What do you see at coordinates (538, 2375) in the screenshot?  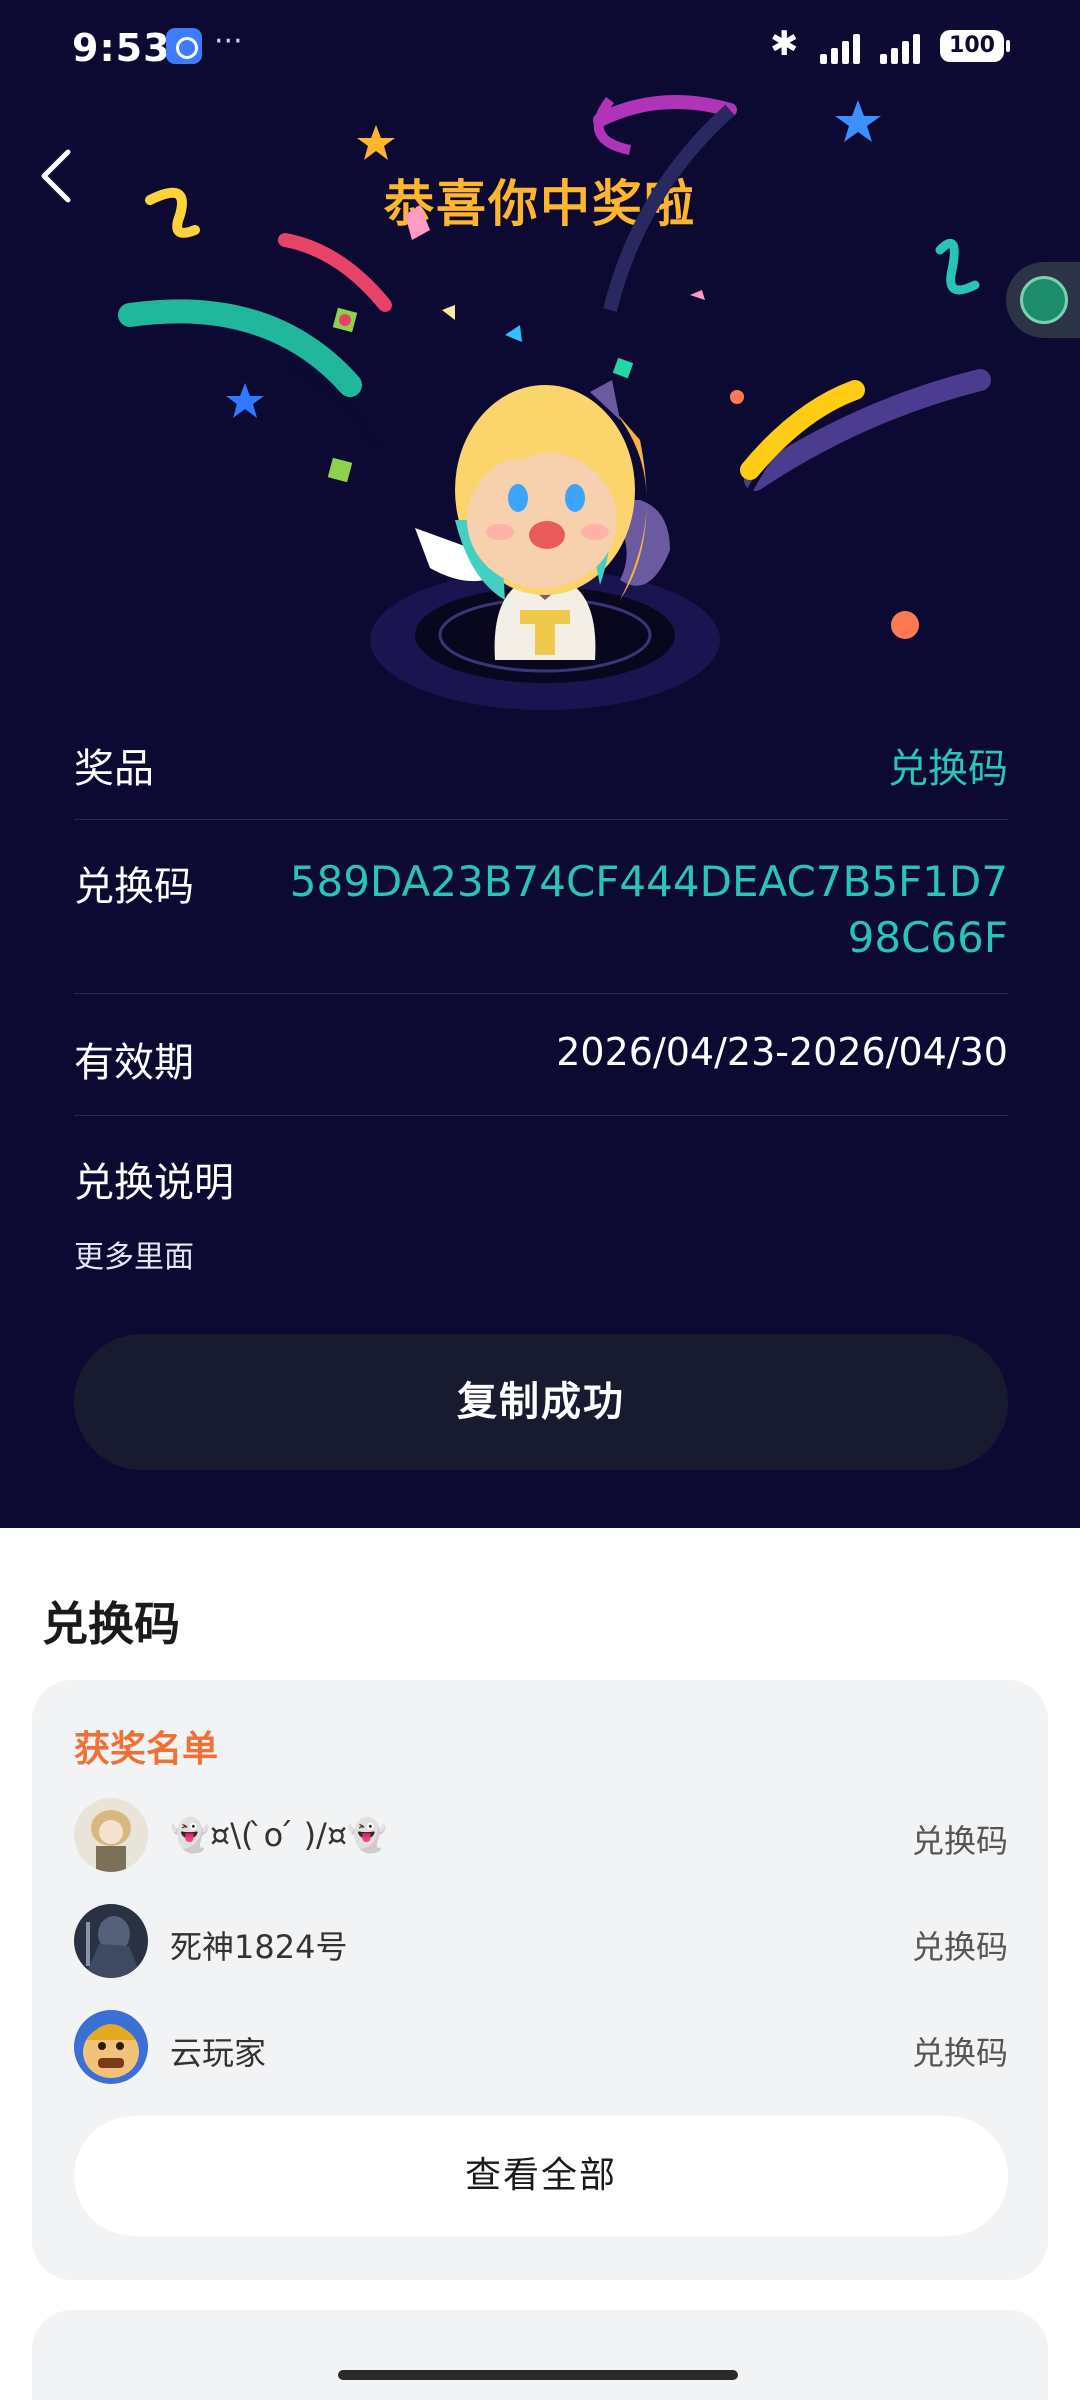 I see `home-indicator` at bounding box center [538, 2375].